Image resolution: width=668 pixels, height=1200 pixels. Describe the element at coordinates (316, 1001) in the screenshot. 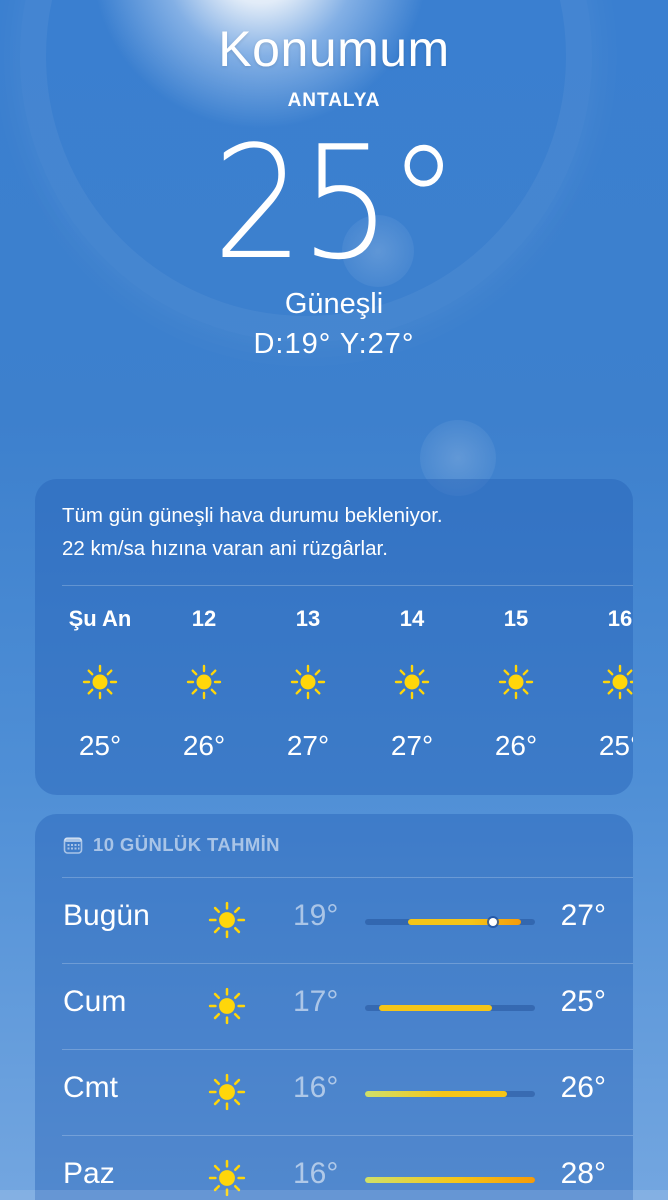

I see `low-temperature: 17°` at that location.